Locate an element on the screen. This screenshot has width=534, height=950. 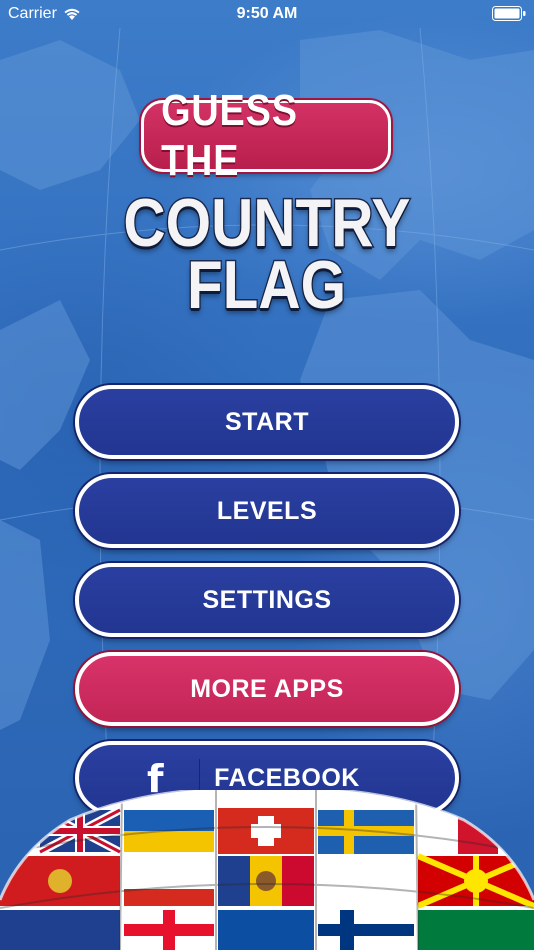
more-apps-button-label: MORE APPS is located at coordinates (267, 688).